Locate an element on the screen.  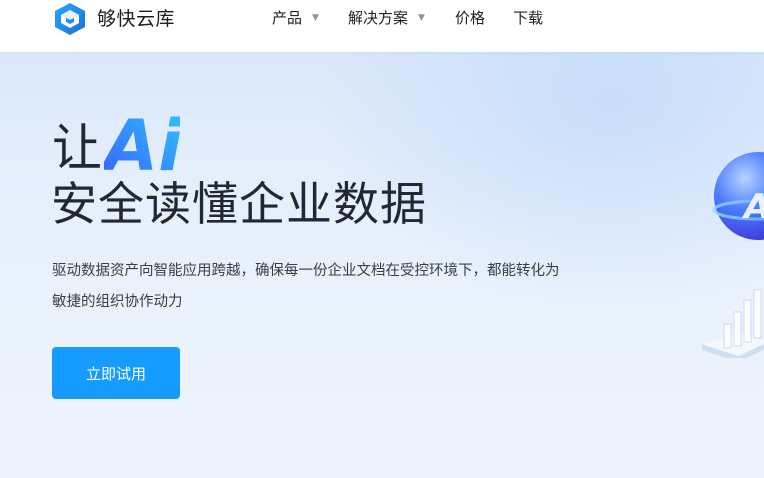
bar-chart-icon is located at coordinates (733, 323).